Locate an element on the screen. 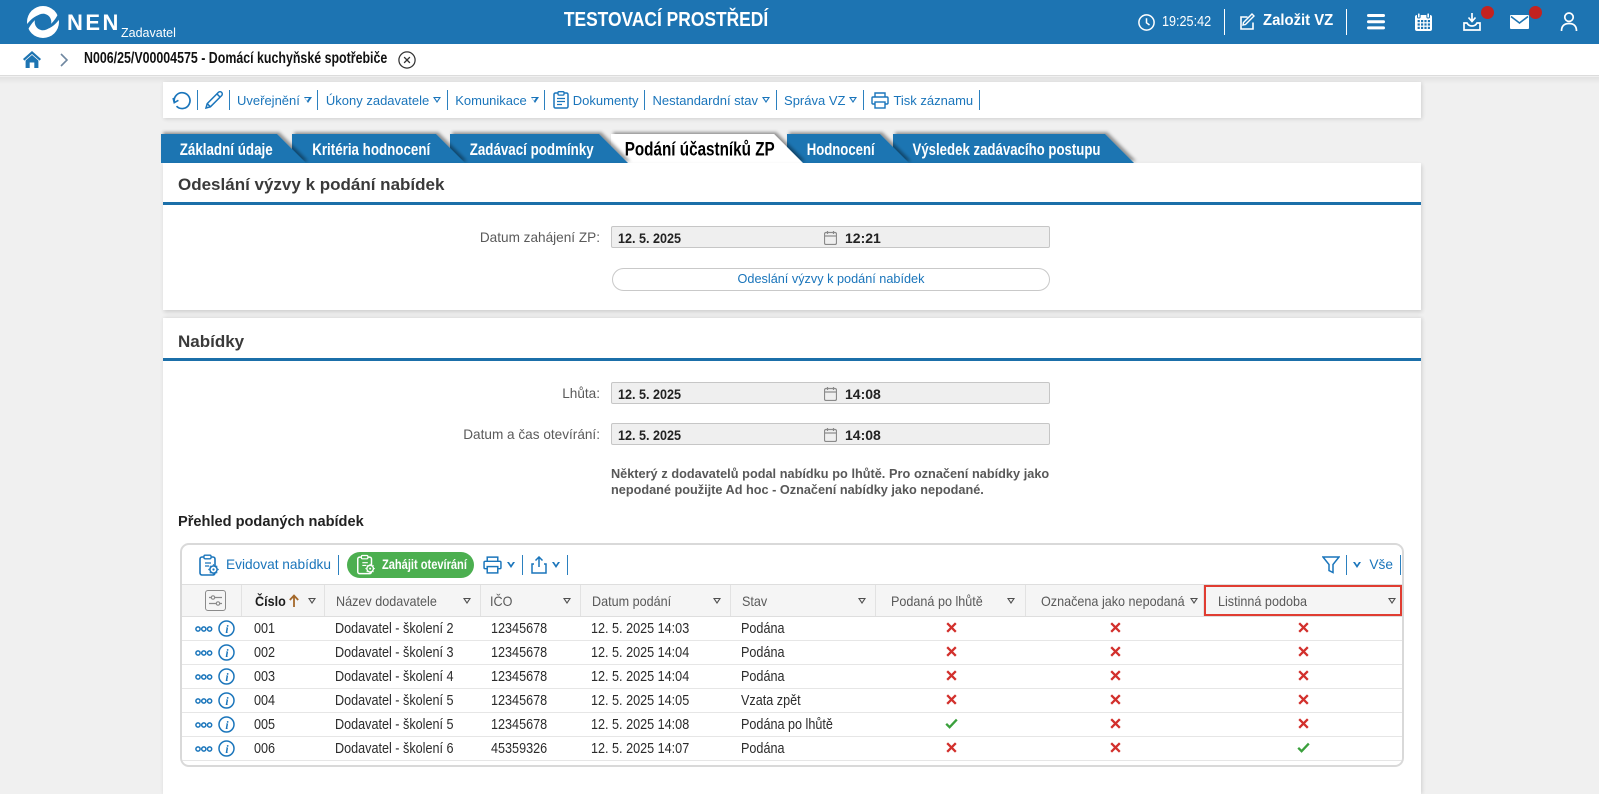 Image resolution: width=1599 pixels, height=794 pixels. svg-text: Zadávací podmínky is located at coordinates (532, 149).